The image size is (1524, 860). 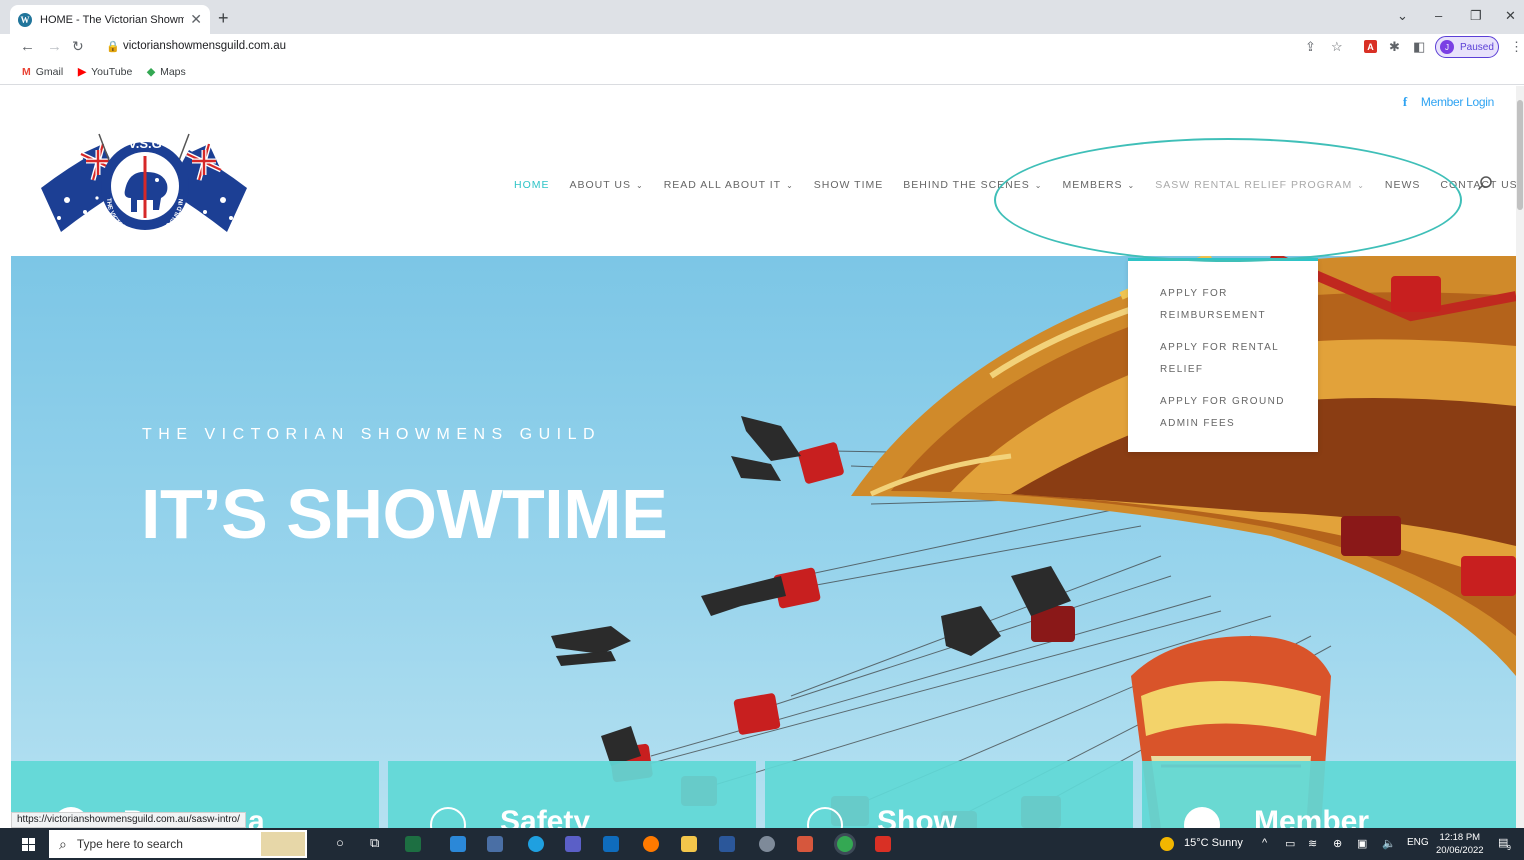 I want to click on safety-icon, so click(x=448, y=817).